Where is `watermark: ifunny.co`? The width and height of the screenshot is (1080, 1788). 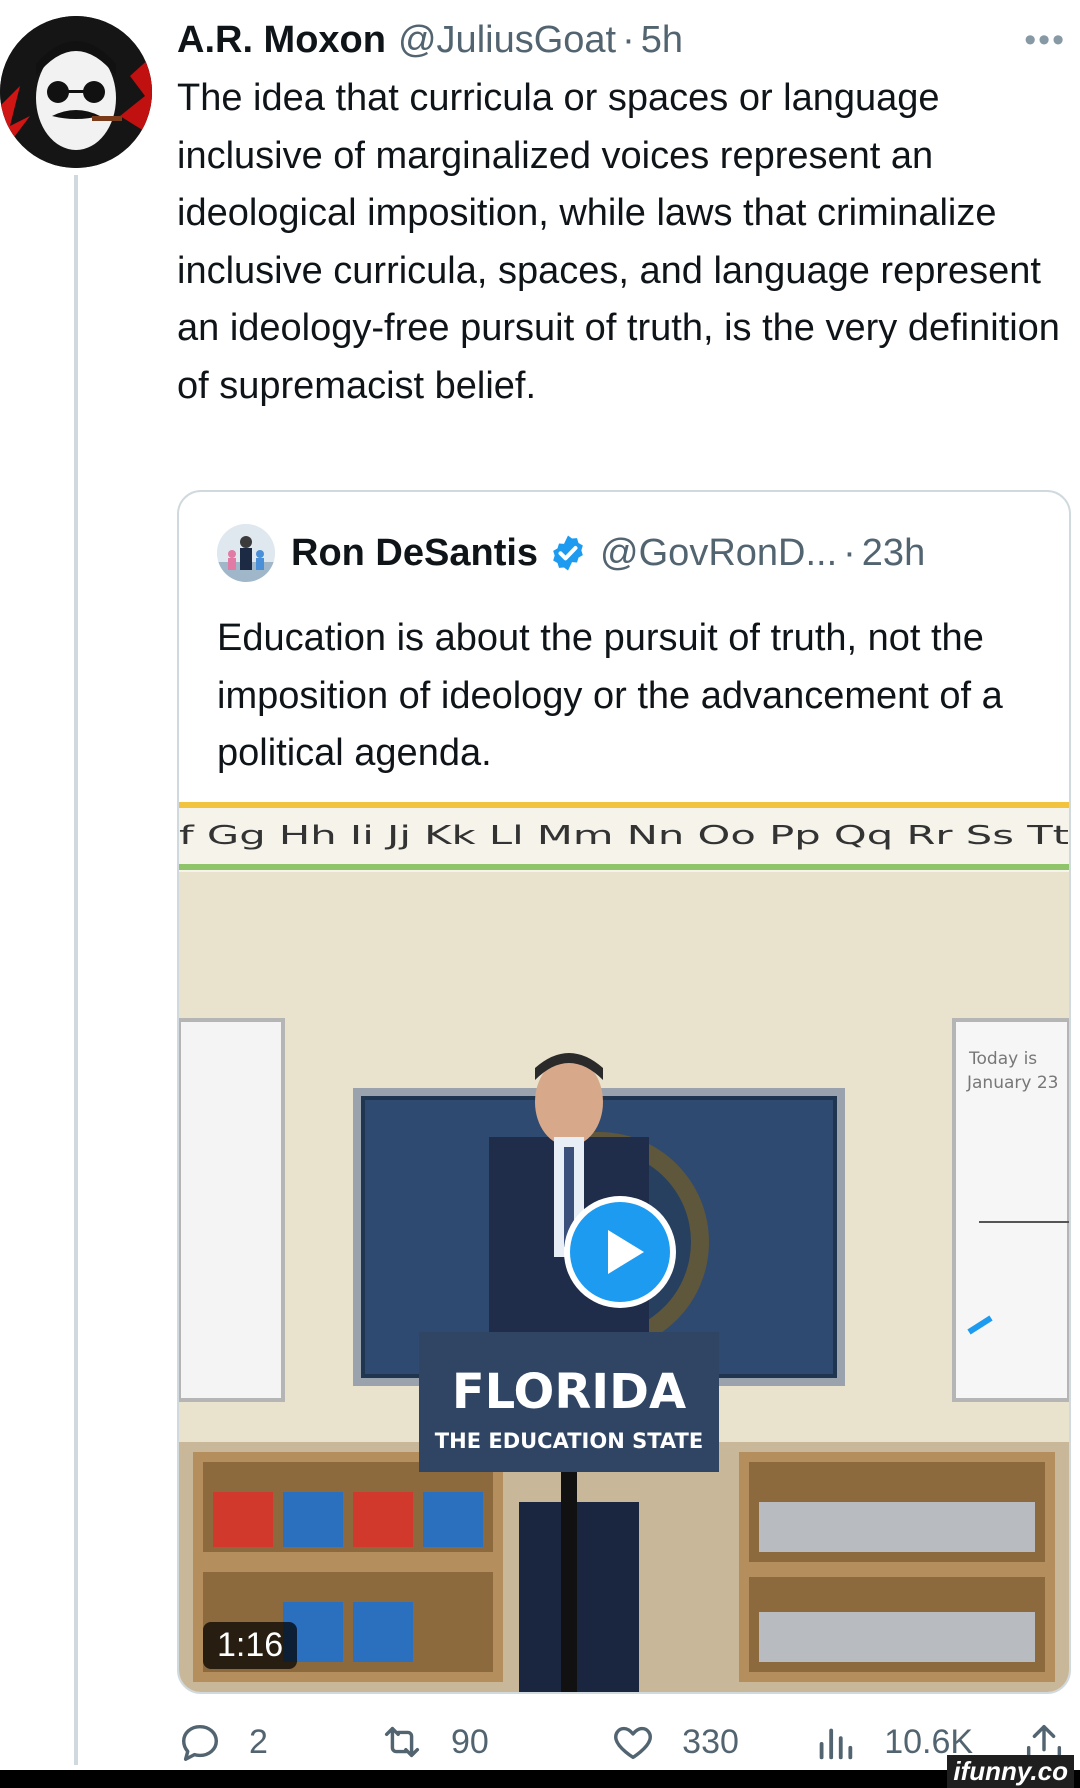 watermark: ifunny.co is located at coordinates (1010, 1771).